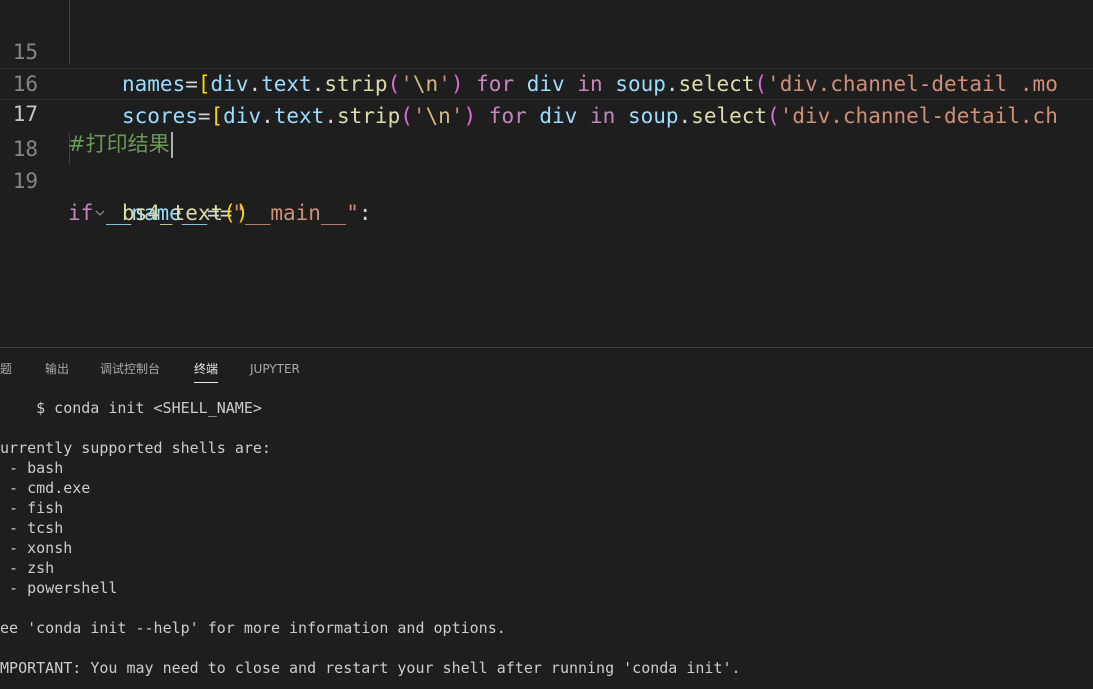 The height and width of the screenshot is (689, 1093). What do you see at coordinates (229, 213) in the screenshot?
I see `token: (` at bounding box center [229, 213].